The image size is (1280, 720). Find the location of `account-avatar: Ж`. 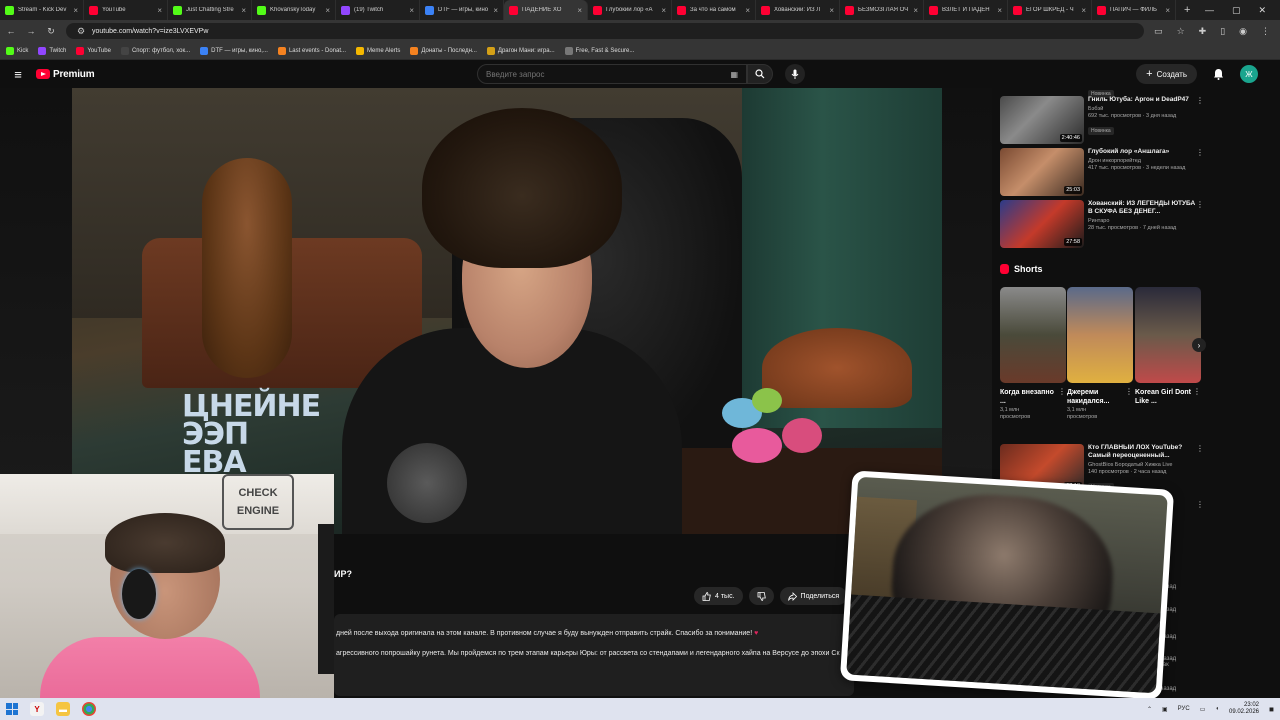

account-avatar: Ж is located at coordinates (1249, 74).